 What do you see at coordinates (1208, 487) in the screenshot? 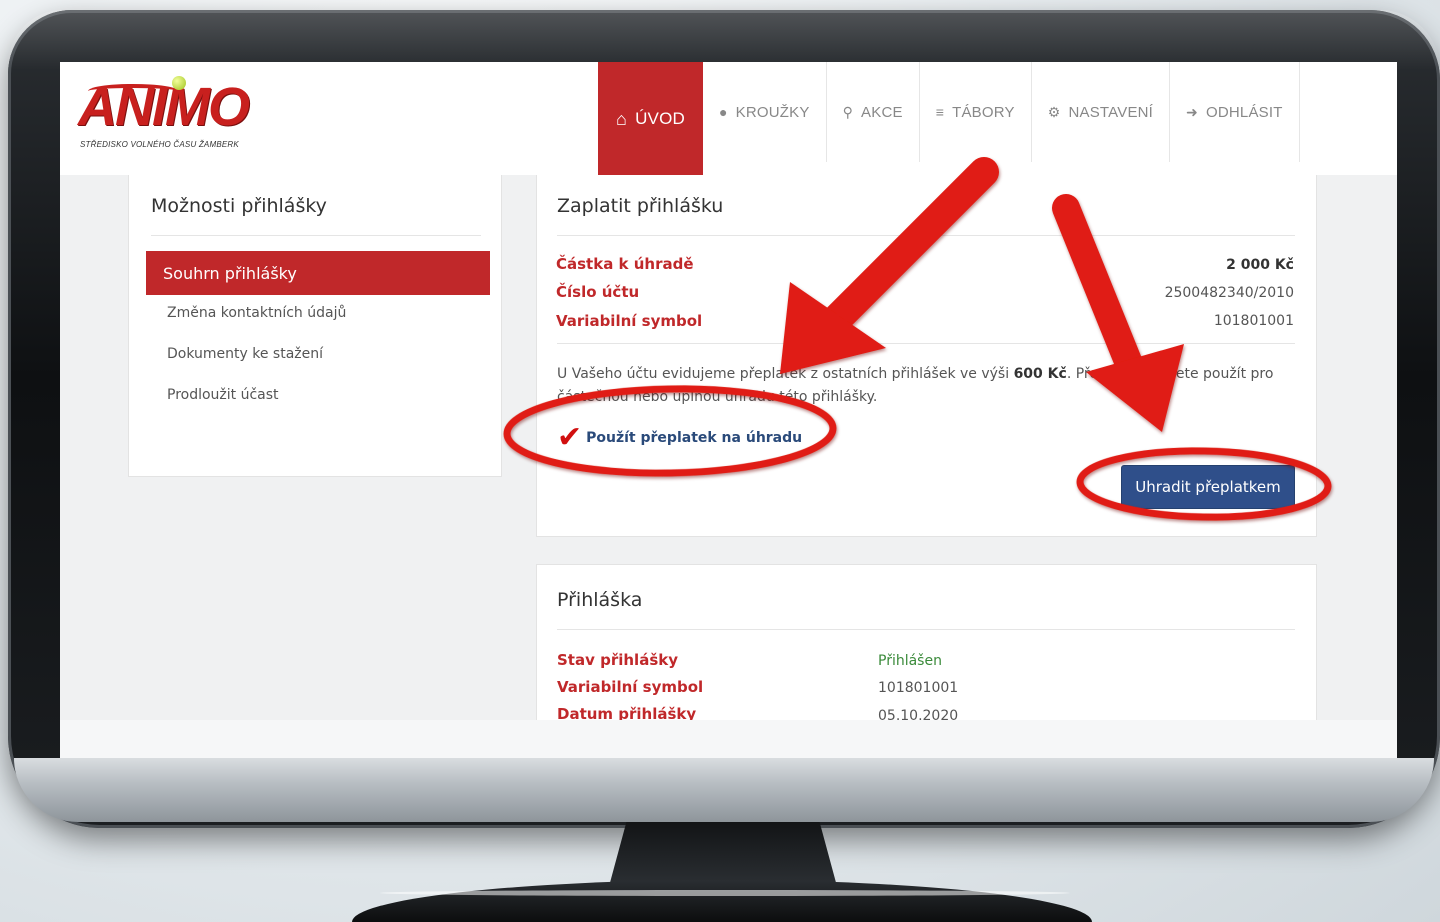
I see `pay-with-overpayment-button: Uhradit přeplatkem` at bounding box center [1208, 487].